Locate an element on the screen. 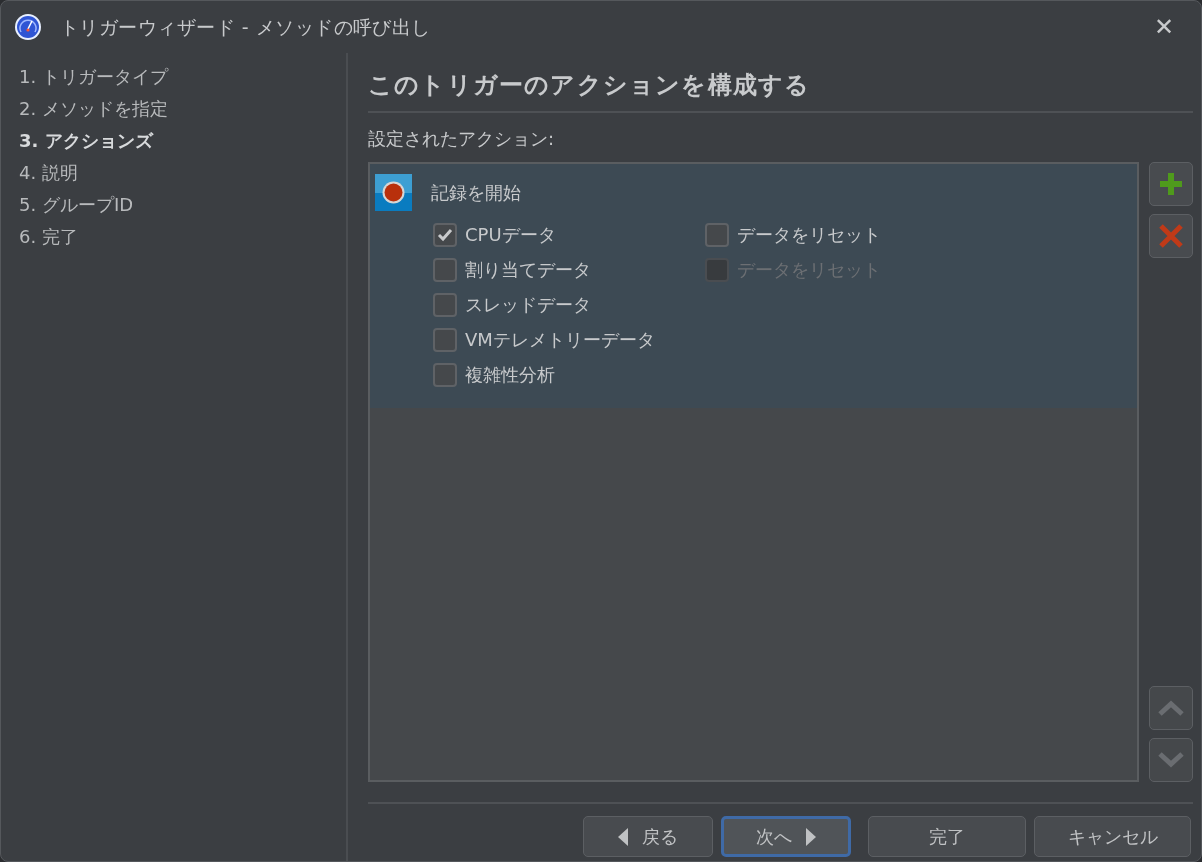 The height and width of the screenshot is (862, 1202). plus-icon is located at coordinates (1171, 184).